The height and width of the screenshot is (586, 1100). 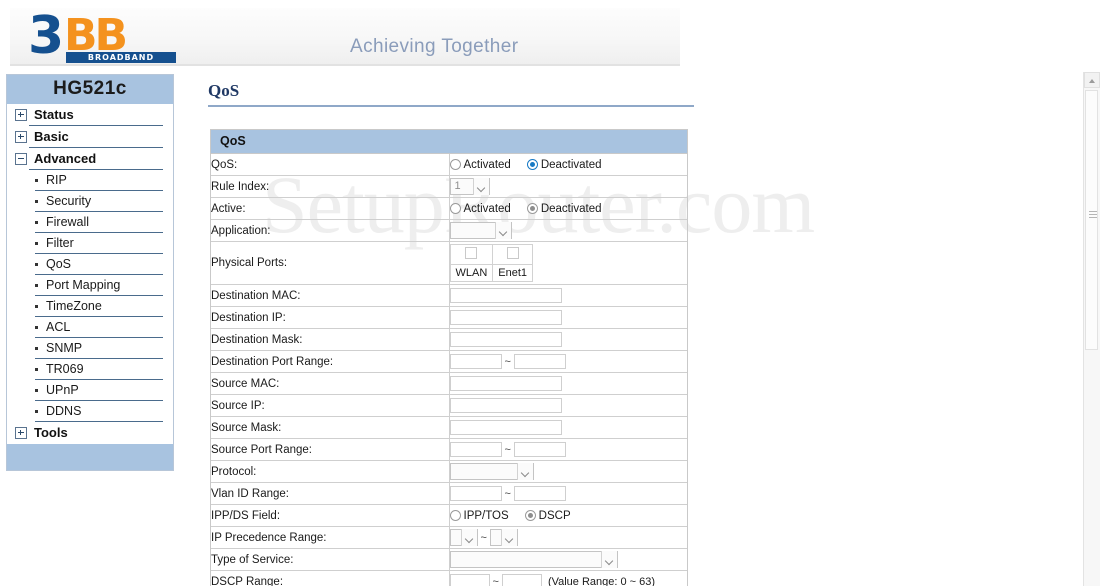 What do you see at coordinates (491, 471) in the screenshot?
I see `protocol-select` at bounding box center [491, 471].